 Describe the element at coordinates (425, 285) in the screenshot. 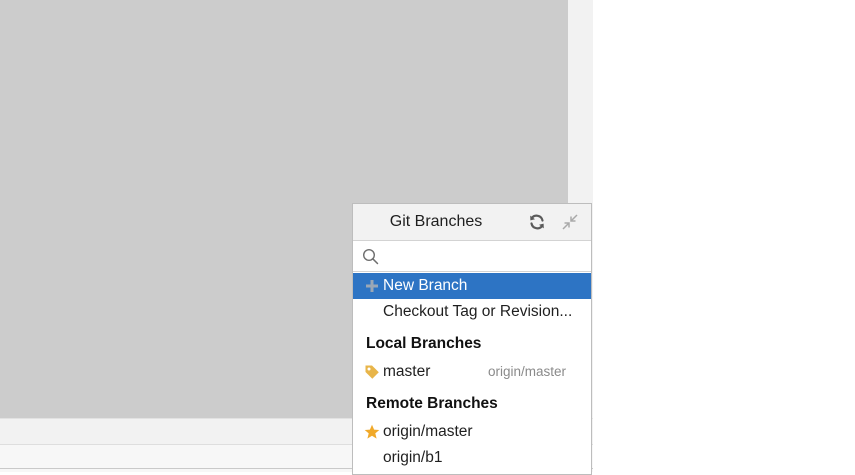

I see `new-branch-label: New Branch` at that location.